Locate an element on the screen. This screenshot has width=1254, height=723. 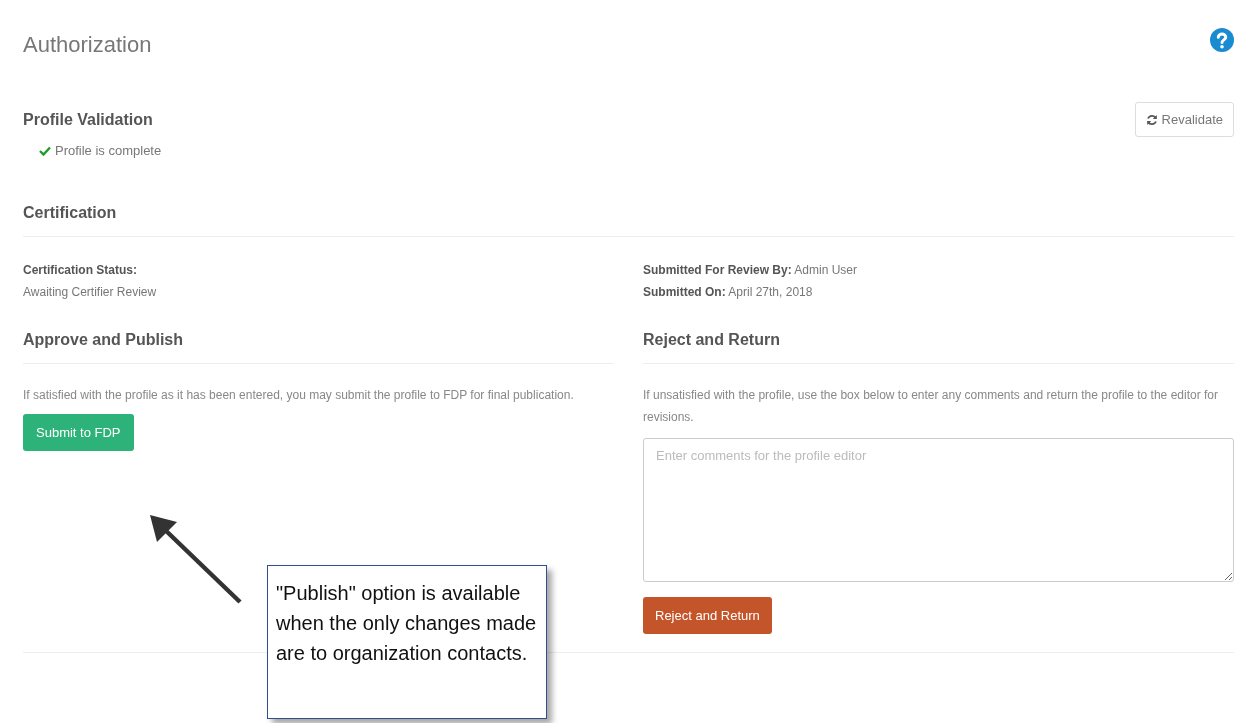
field-value: Awaiting Certifier Review is located at coordinates (90, 292).